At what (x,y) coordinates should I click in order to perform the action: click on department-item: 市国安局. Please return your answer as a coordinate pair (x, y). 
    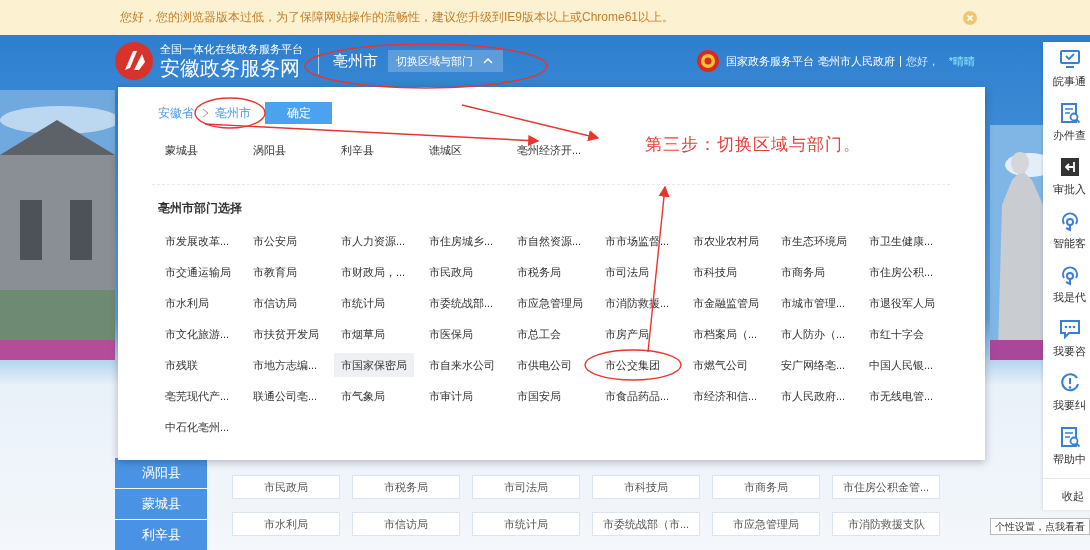
    Looking at the image, I should click on (539, 396).